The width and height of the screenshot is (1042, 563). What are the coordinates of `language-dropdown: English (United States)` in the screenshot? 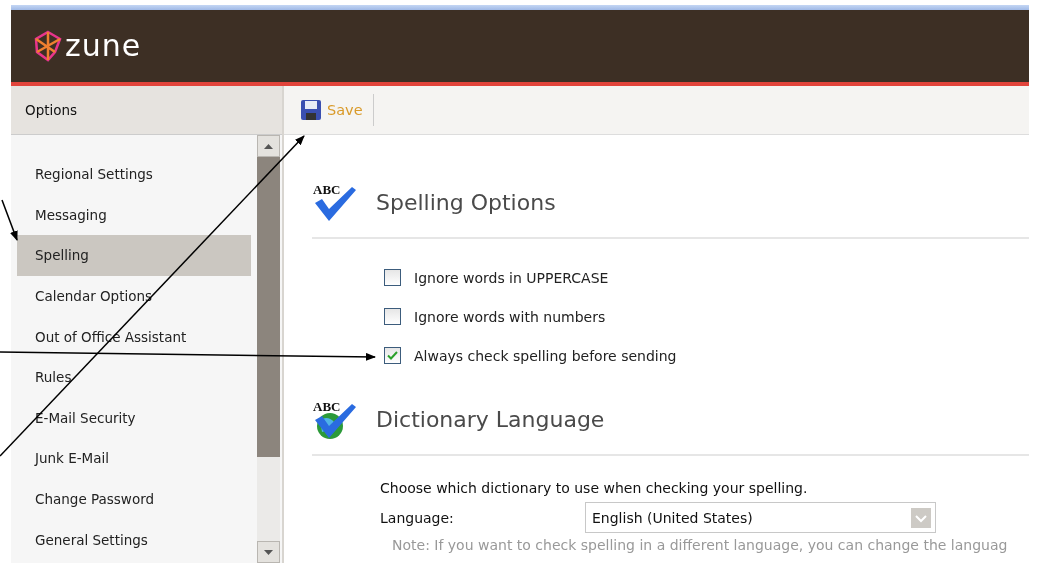 It's located at (760, 517).